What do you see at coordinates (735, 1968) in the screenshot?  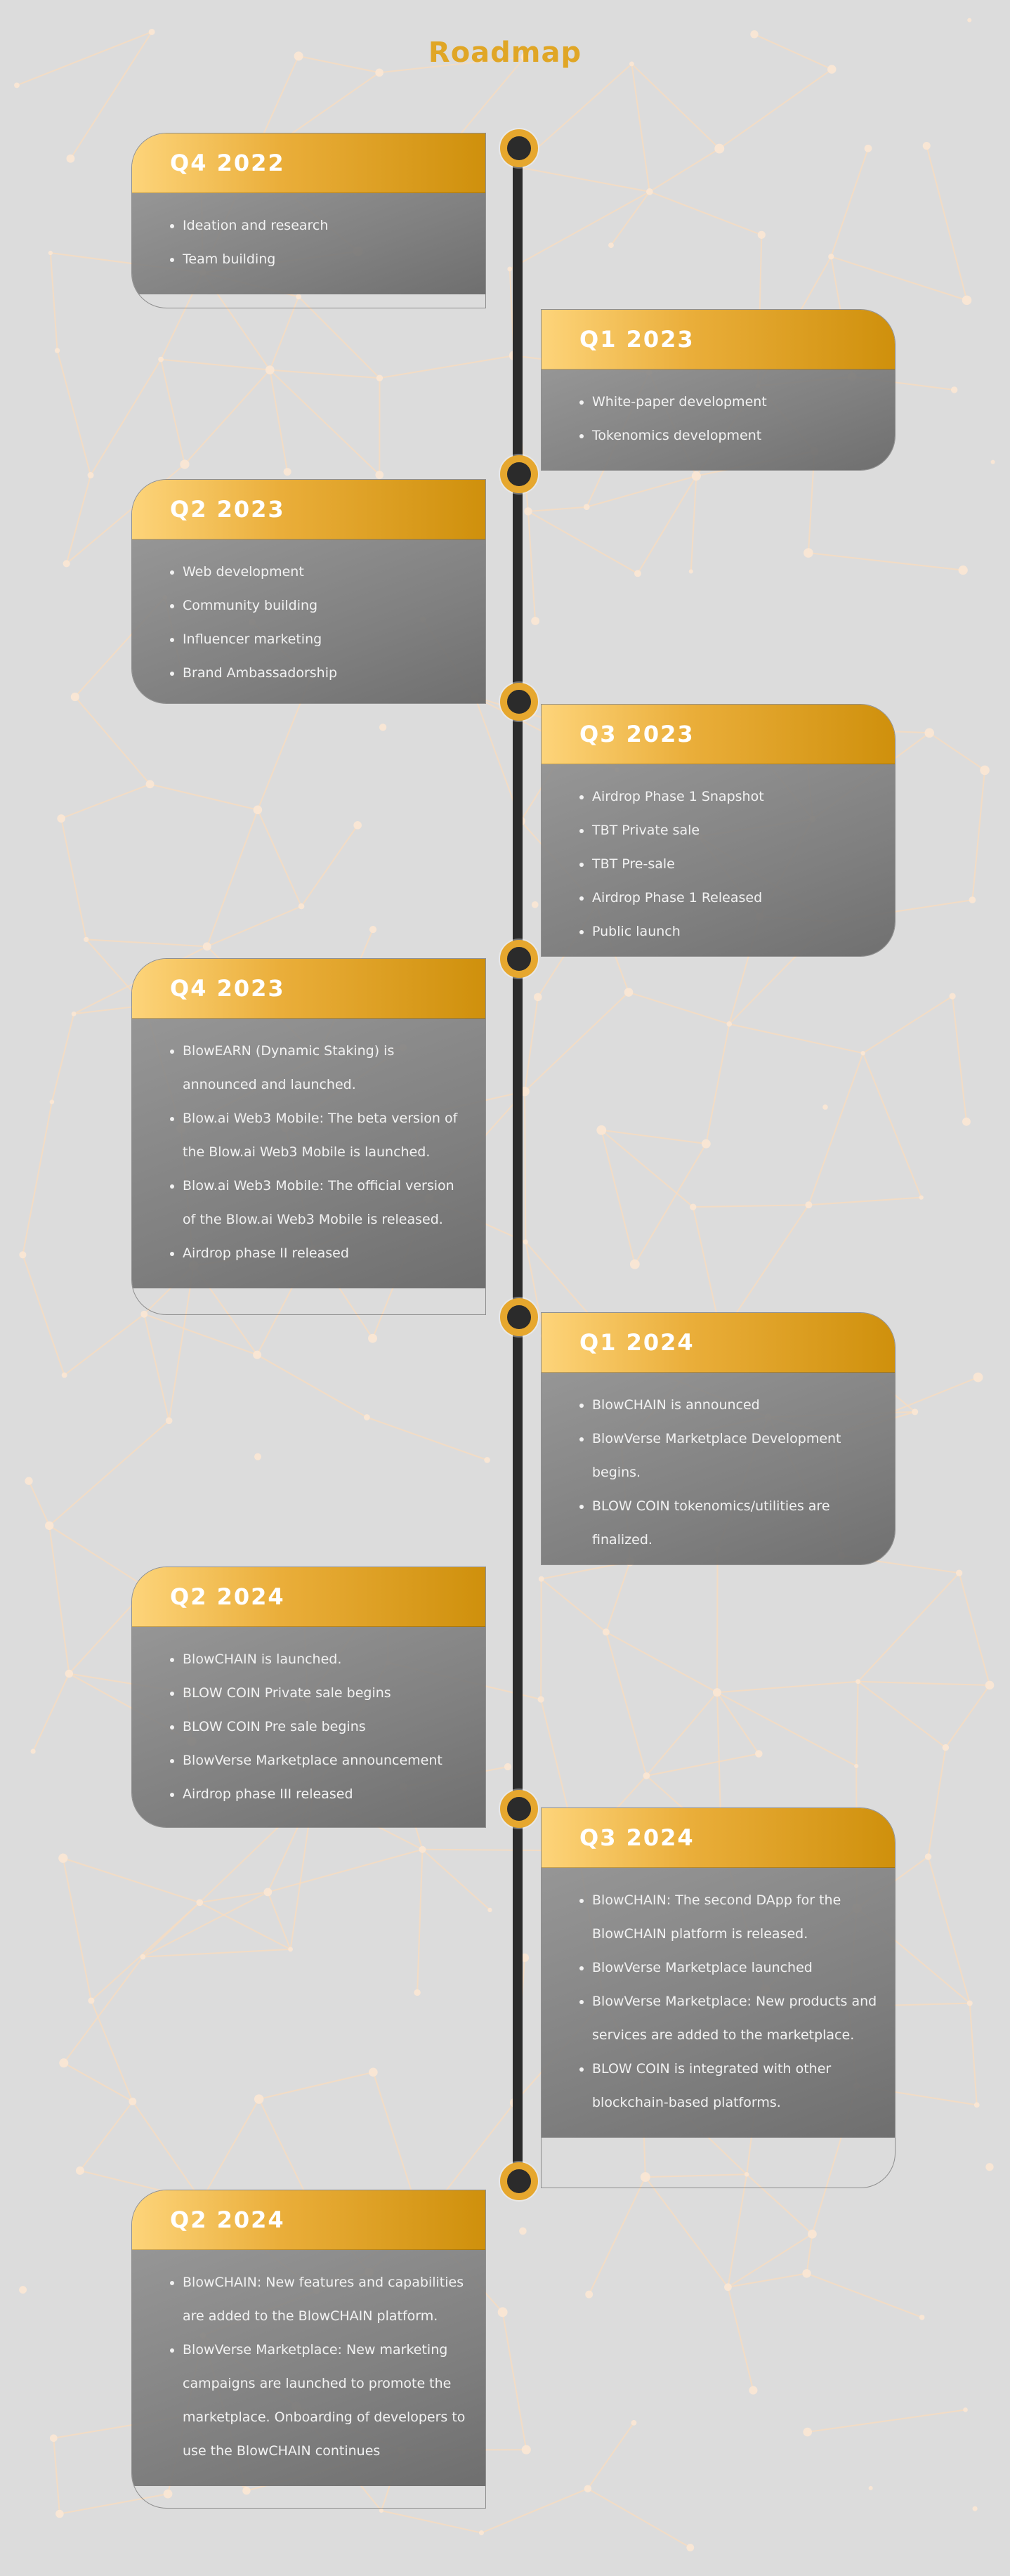 I see `milestone-item: BlowVerse Marketplace launched` at bounding box center [735, 1968].